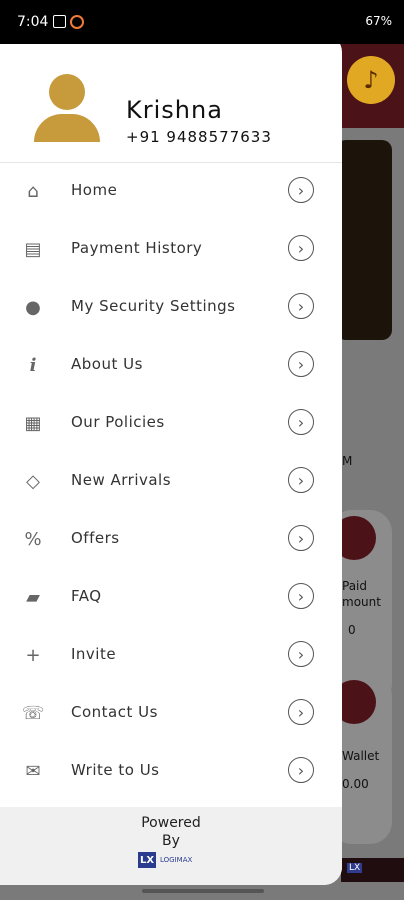 The width and height of the screenshot is (404, 900). What do you see at coordinates (371, 80) in the screenshot?
I see `notification-bell-icon: ♪` at bounding box center [371, 80].